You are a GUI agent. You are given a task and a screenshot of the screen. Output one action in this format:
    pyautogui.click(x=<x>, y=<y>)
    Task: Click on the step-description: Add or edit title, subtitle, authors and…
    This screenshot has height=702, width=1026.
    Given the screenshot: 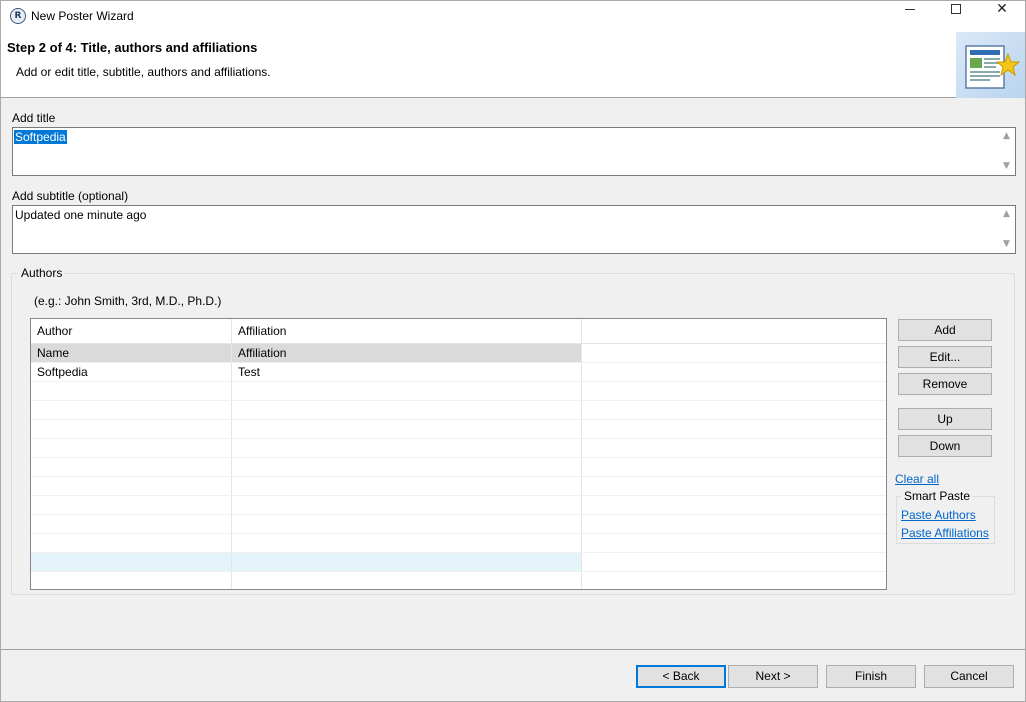 What is the action you would take?
    pyautogui.click(x=143, y=72)
    